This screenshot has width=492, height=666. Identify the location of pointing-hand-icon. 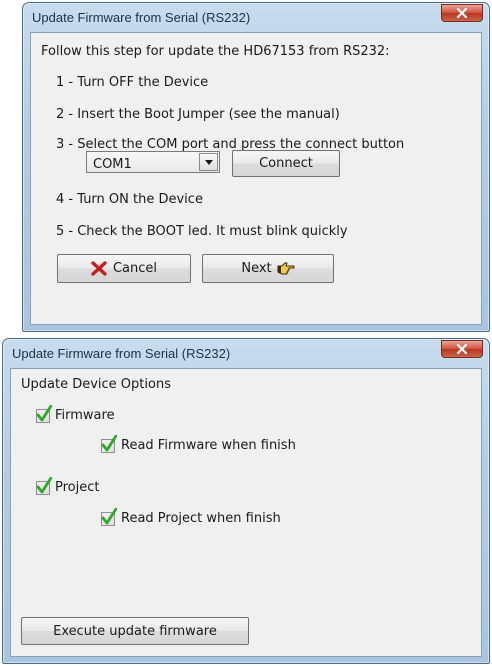
(286, 268).